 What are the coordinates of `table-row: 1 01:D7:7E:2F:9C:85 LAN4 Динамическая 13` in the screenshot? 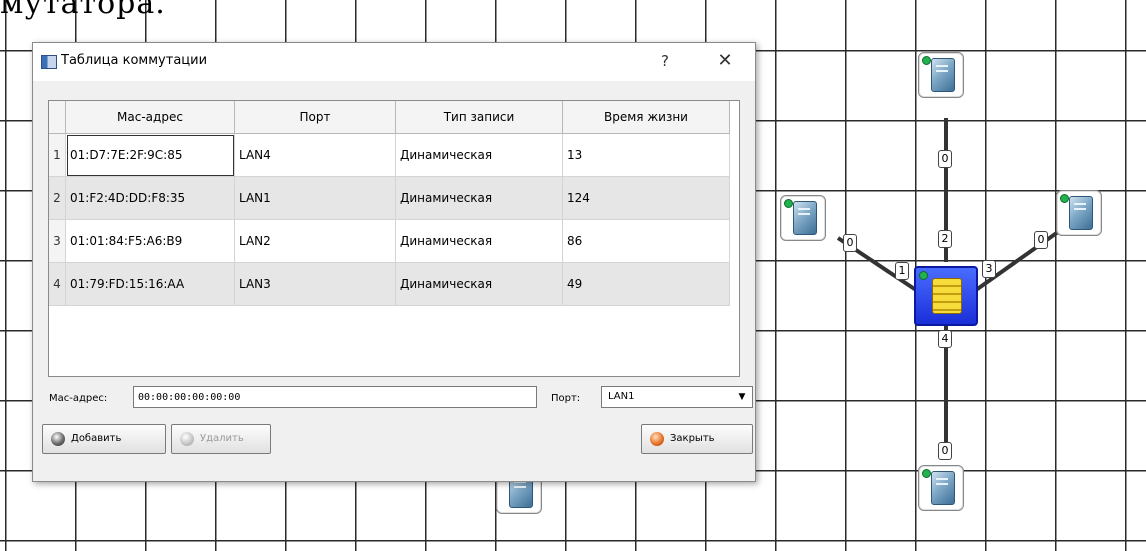 It's located at (389, 155).